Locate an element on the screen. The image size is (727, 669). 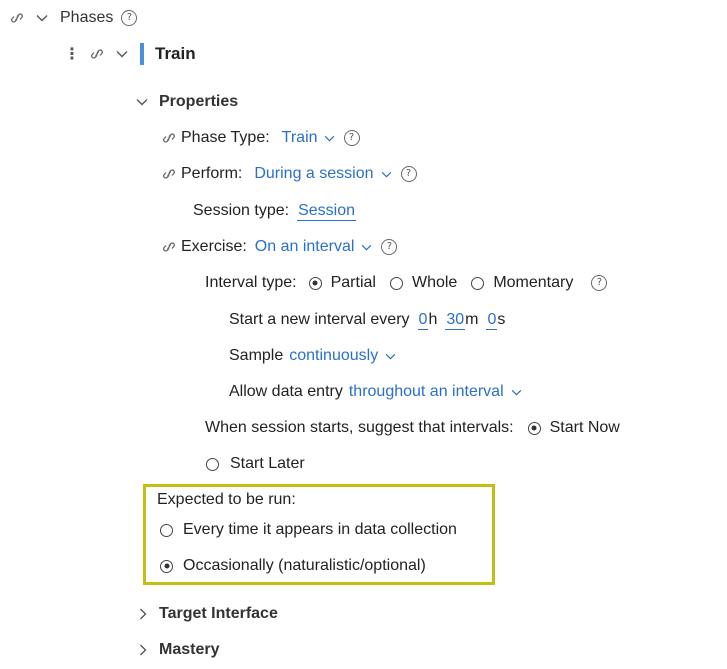
phase-type-row: Phase Type: Train ? is located at coordinates (260, 138).